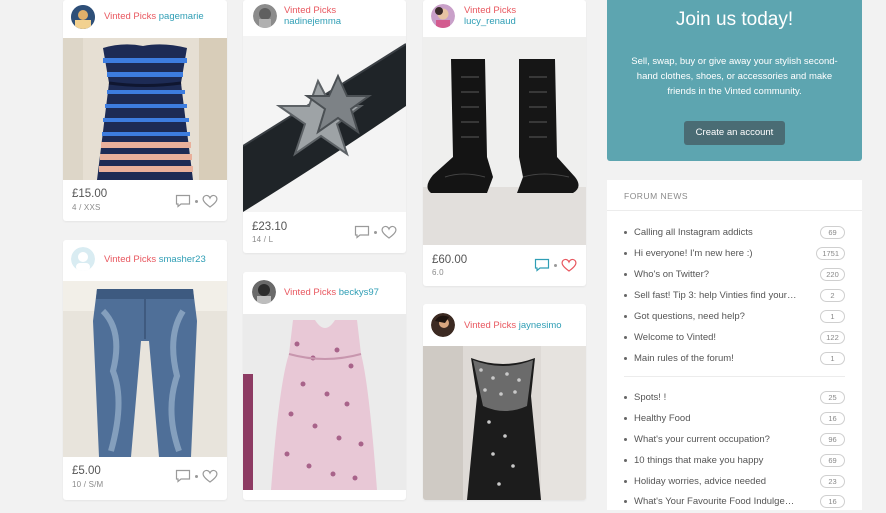 This screenshot has width=886, height=513. I want to click on item-card: Vinted Picks pagemarie £15.00 4 / XXS, so click(145, 110).